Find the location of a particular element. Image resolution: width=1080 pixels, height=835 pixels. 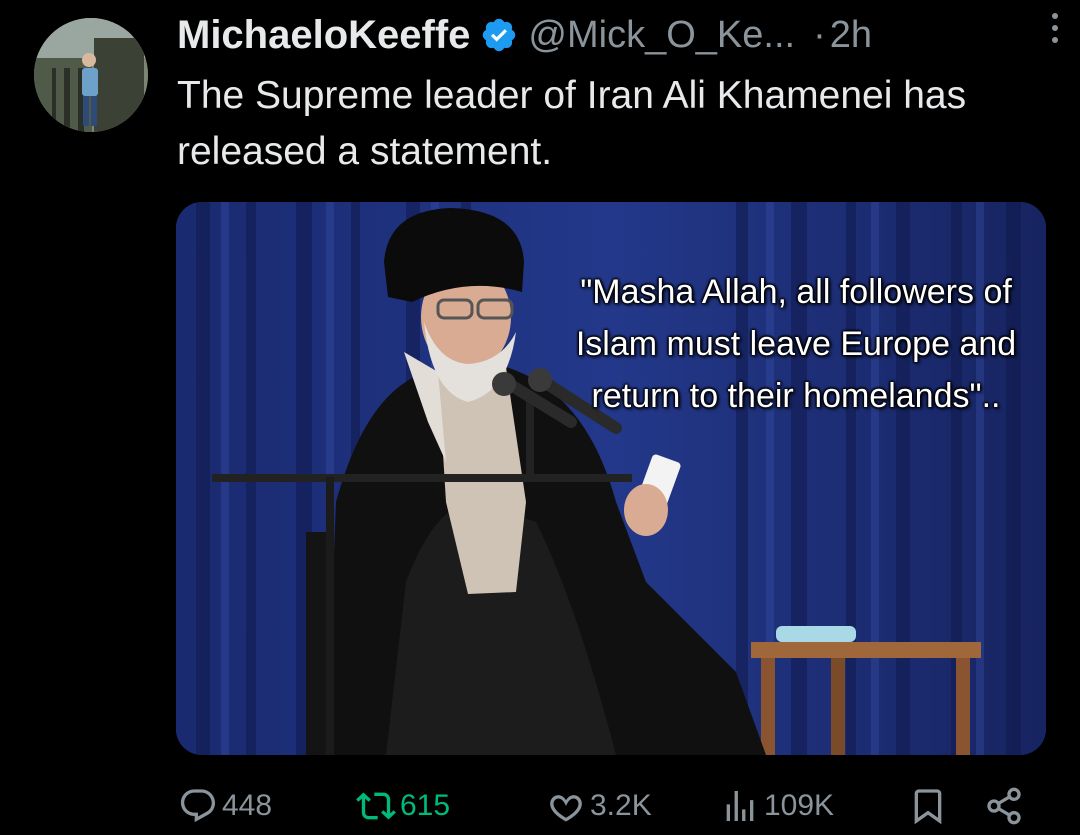

tweet-header: MichaeloKeeffe @Mick_O_Ke... · 2h is located at coordinates (612, 35).